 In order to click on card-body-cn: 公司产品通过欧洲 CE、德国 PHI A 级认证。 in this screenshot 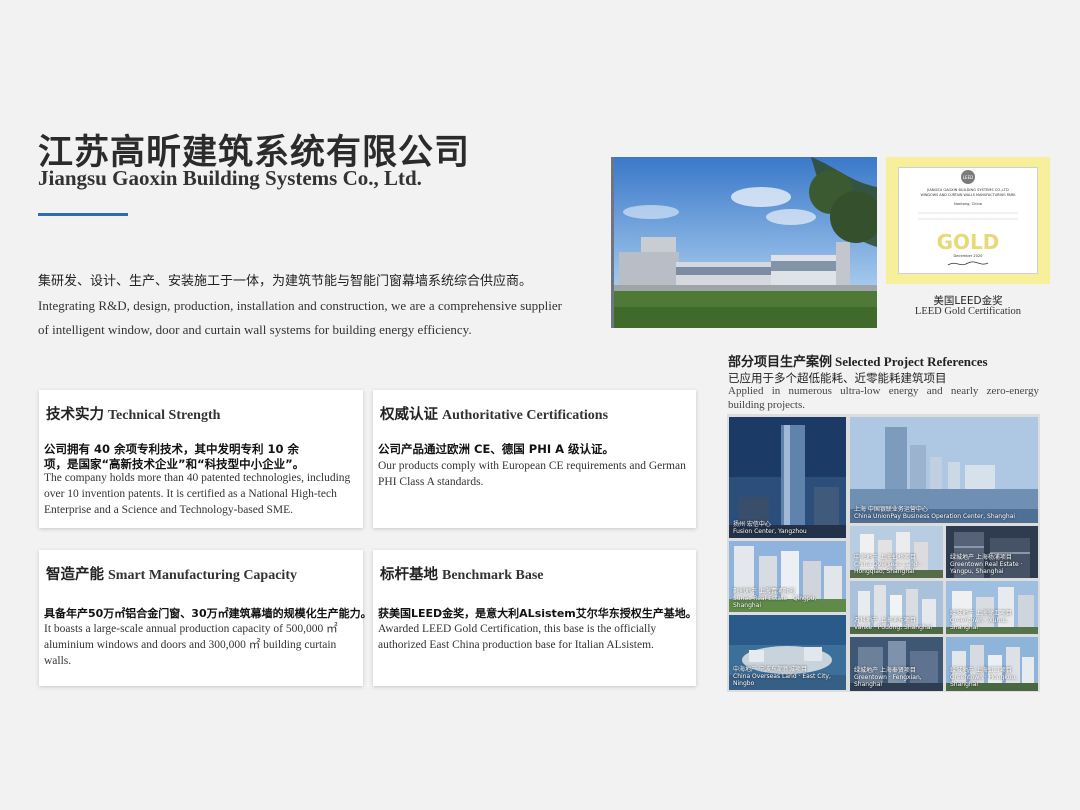, I will do `click(496, 449)`.